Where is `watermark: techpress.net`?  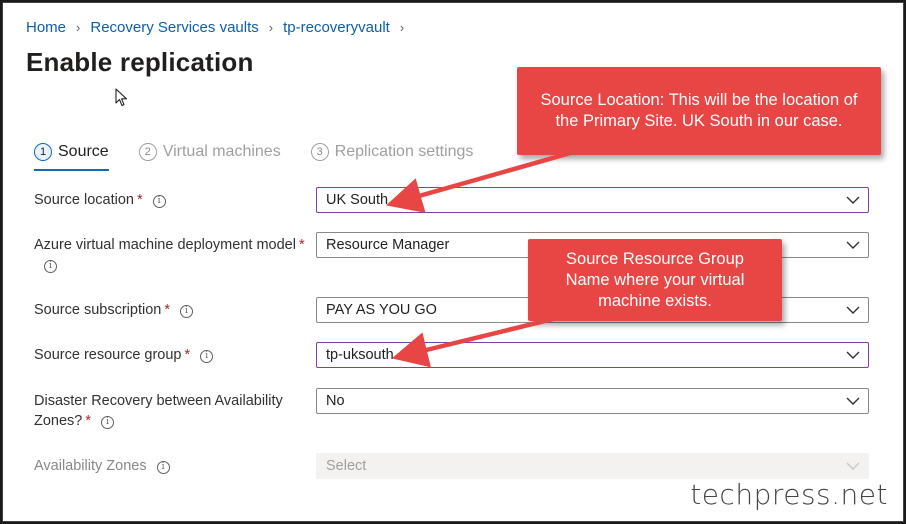
watermark: techpress.net is located at coordinates (789, 494).